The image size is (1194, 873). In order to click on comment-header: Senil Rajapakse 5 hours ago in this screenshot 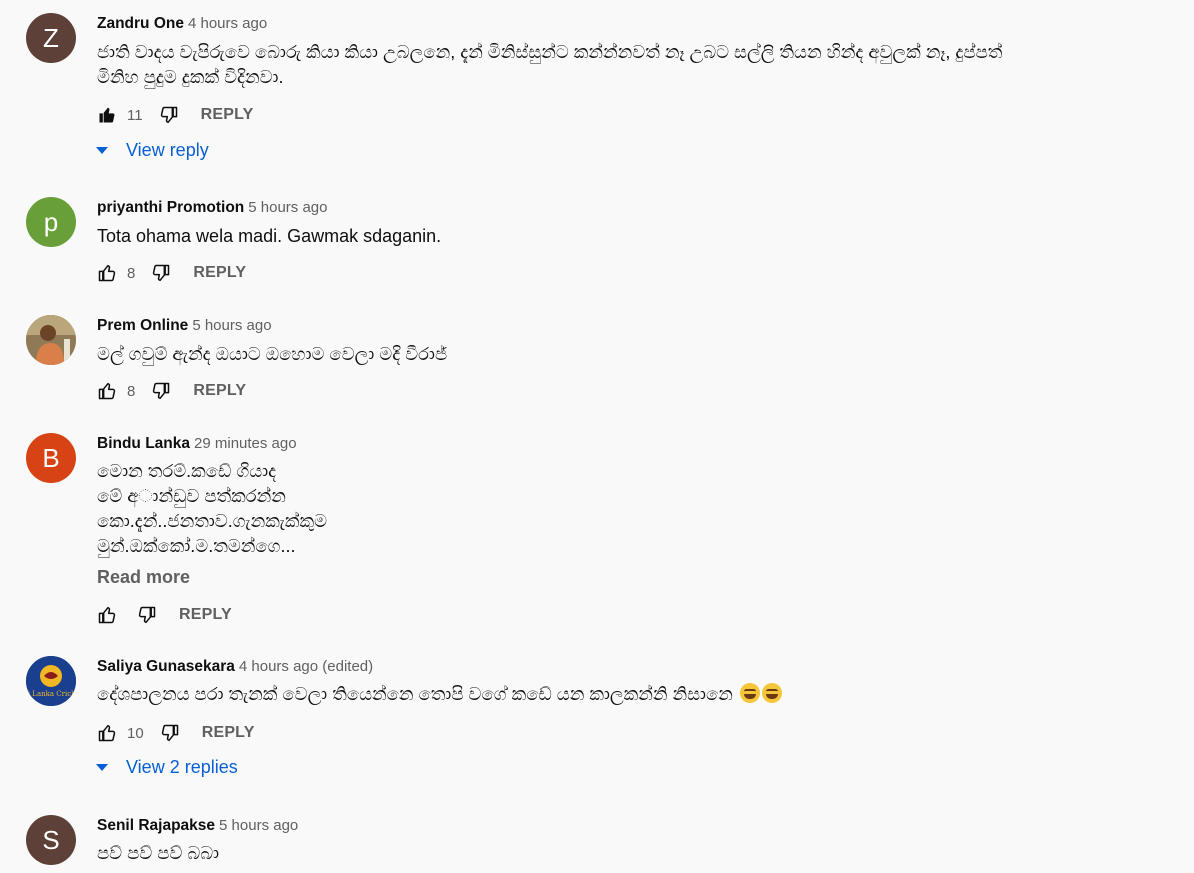, I will do `click(197, 826)`.